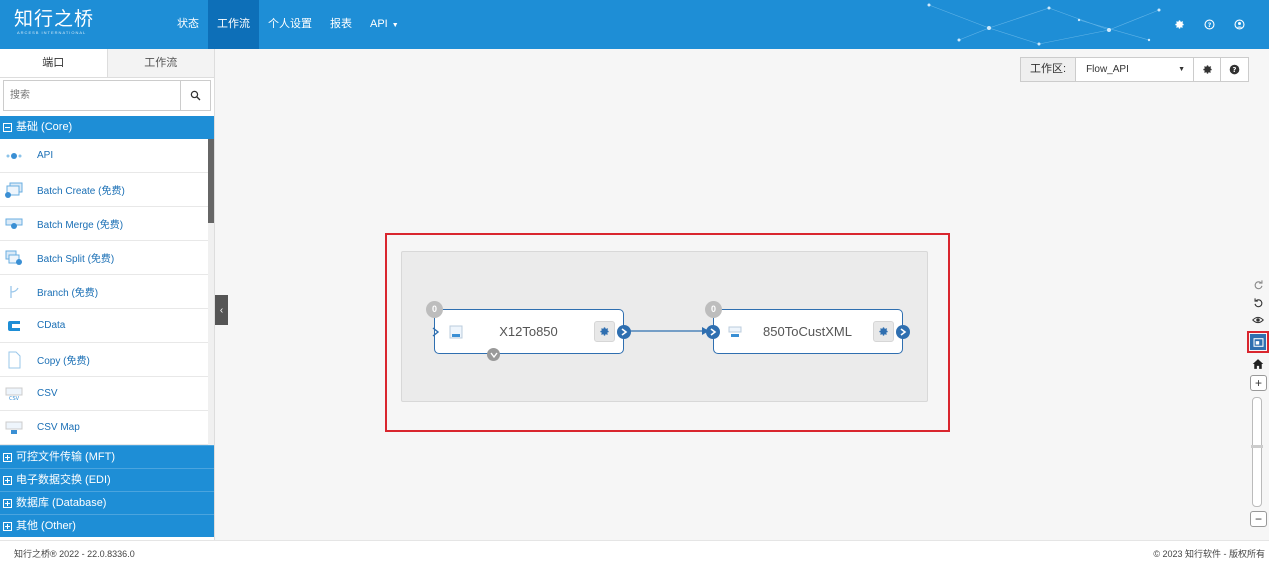 Image resolution: width=1269 pixels, height=562 pixels. Describe the element at coordinates (1049, 69) in the screenshot. I see `workspace-label: 工作区:` at that location.